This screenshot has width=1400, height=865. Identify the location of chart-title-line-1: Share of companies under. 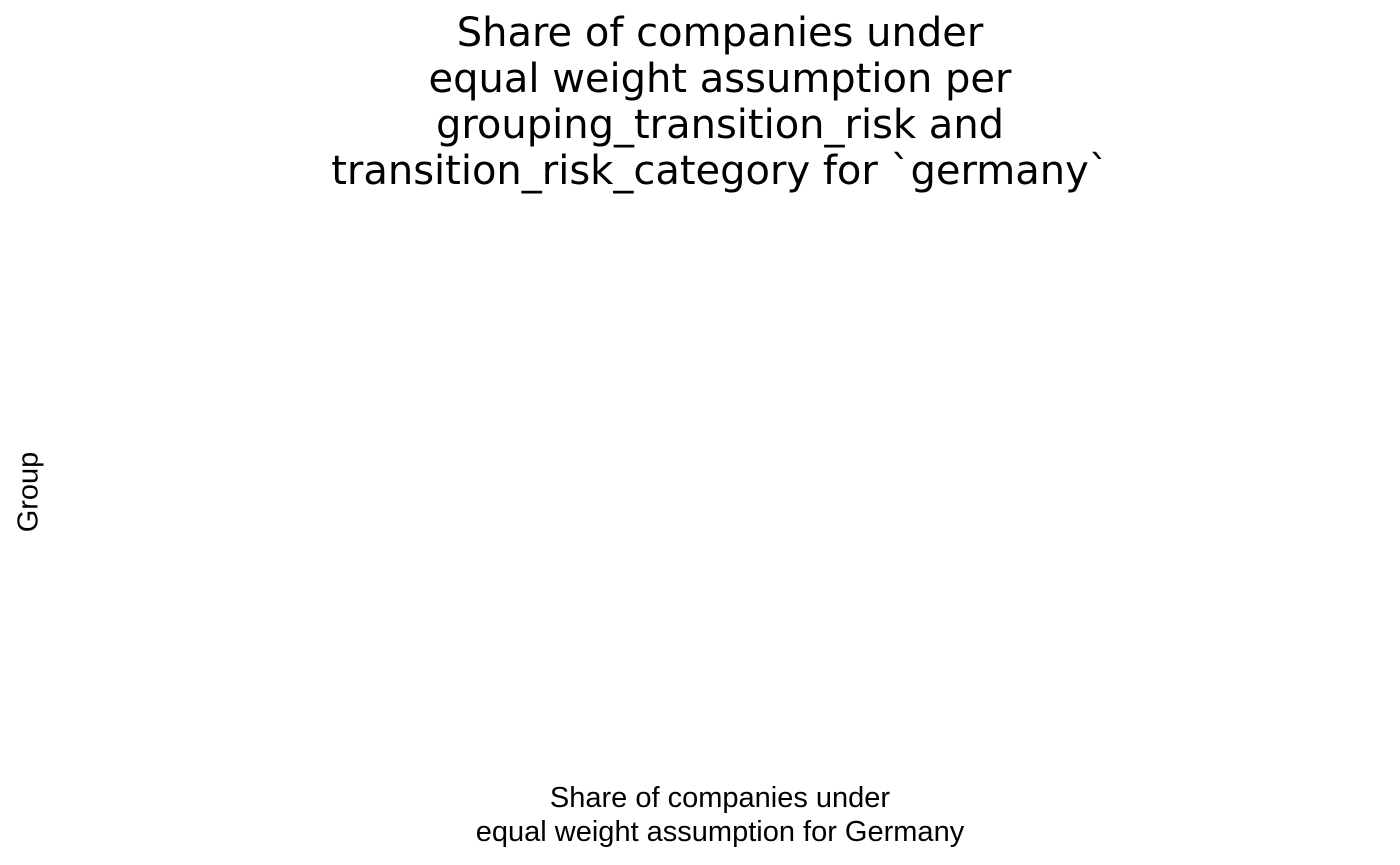
(720, 33).